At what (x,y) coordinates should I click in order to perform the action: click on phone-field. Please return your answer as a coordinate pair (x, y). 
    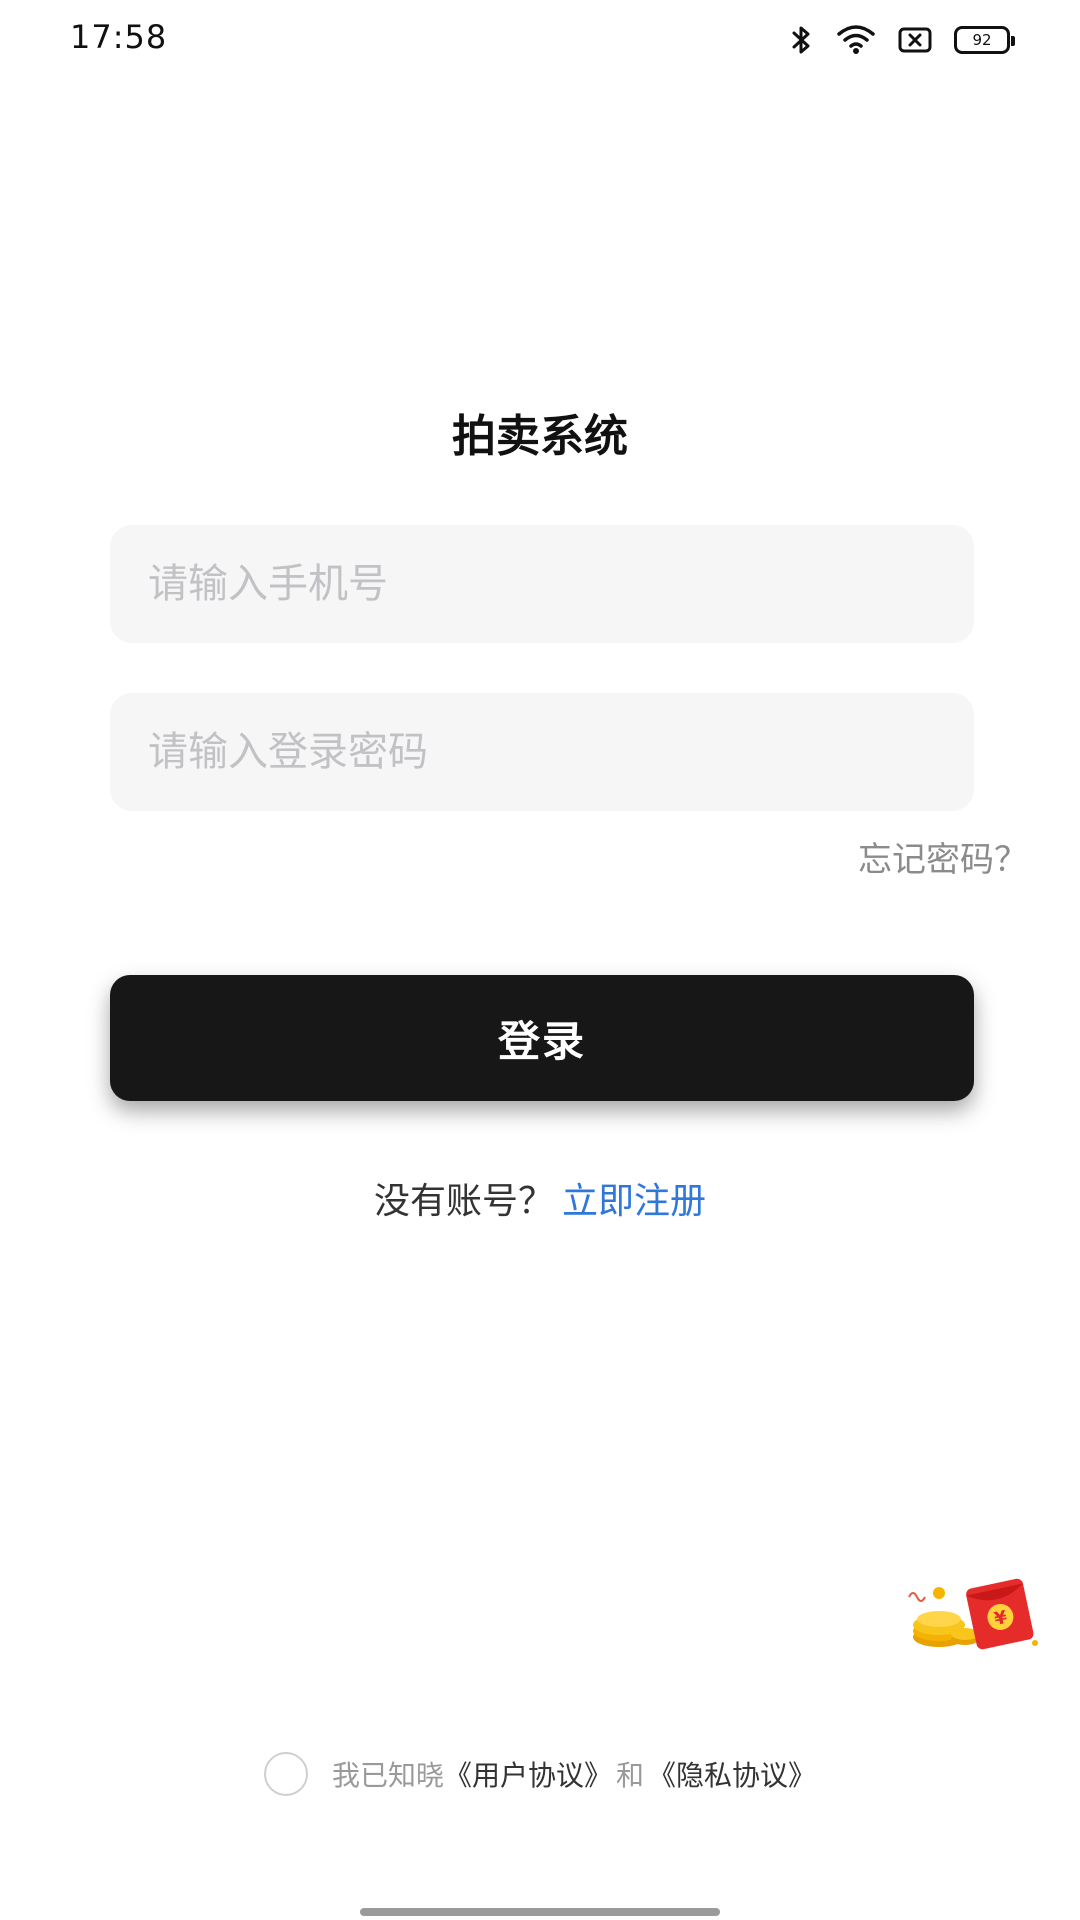
    Looking at the image, I should click on (542, 584).